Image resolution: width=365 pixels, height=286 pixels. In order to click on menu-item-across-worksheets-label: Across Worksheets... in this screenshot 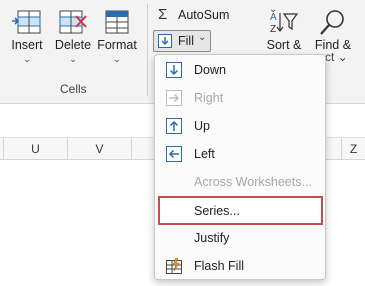, I will do `click(253, 182)`.